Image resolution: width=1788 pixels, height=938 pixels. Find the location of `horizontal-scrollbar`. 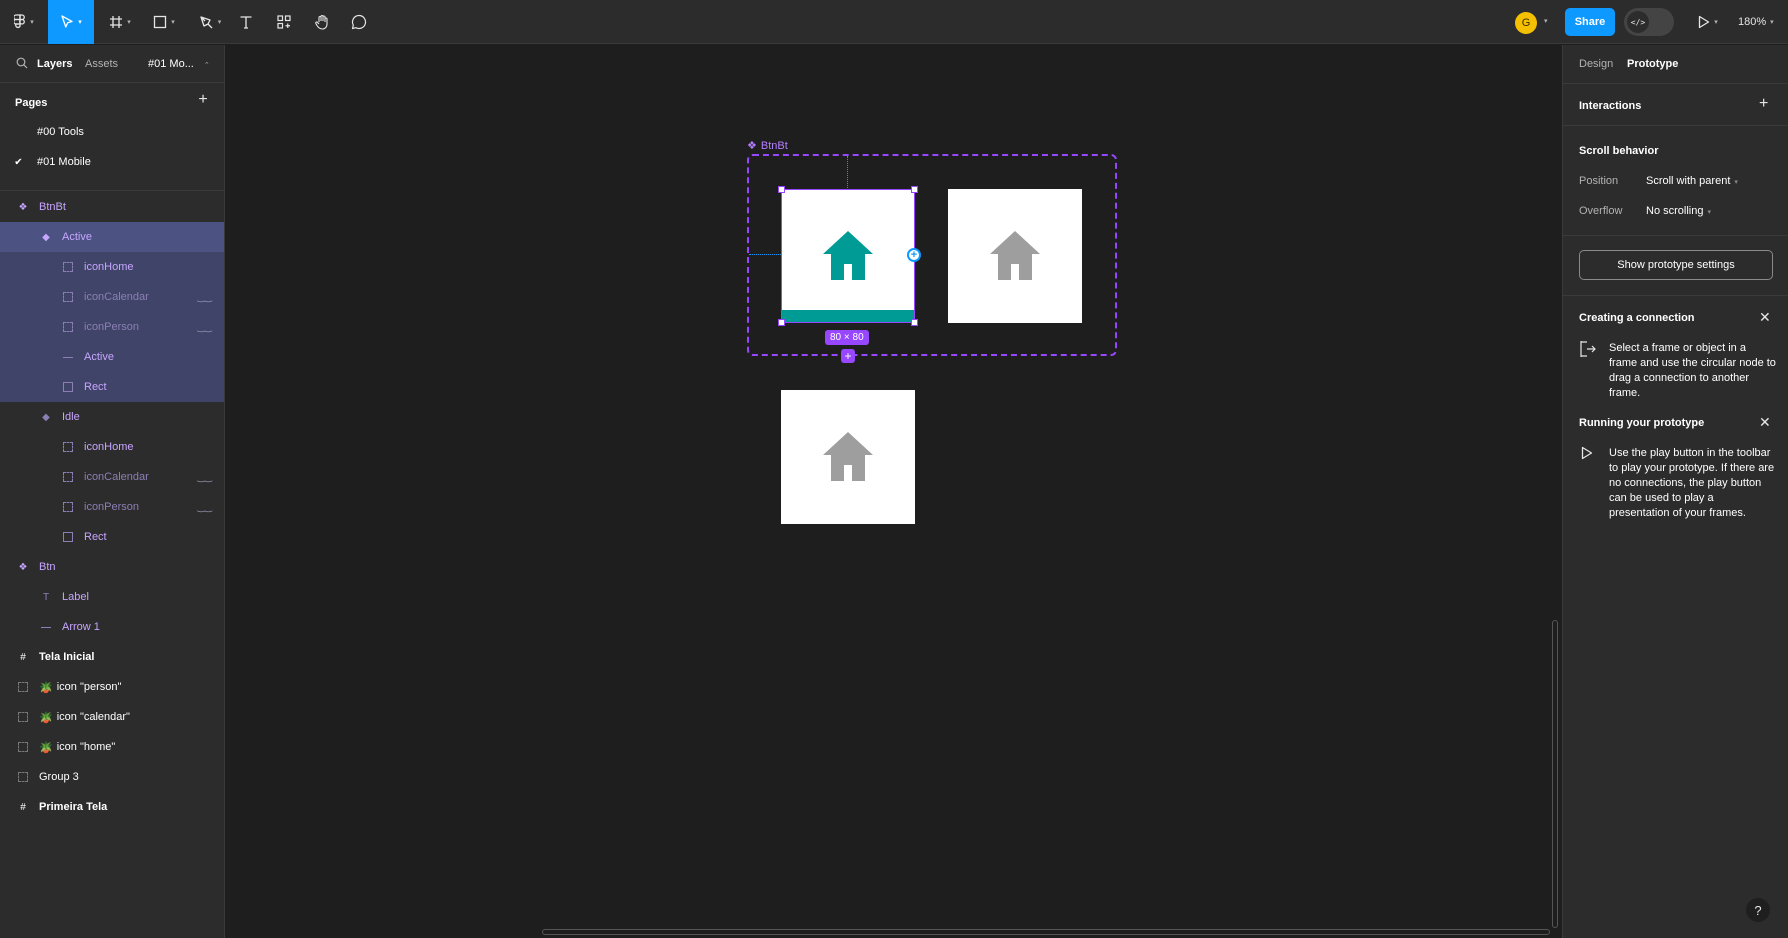

horizontal-scrollbar is located at coordinates (1046, 932).